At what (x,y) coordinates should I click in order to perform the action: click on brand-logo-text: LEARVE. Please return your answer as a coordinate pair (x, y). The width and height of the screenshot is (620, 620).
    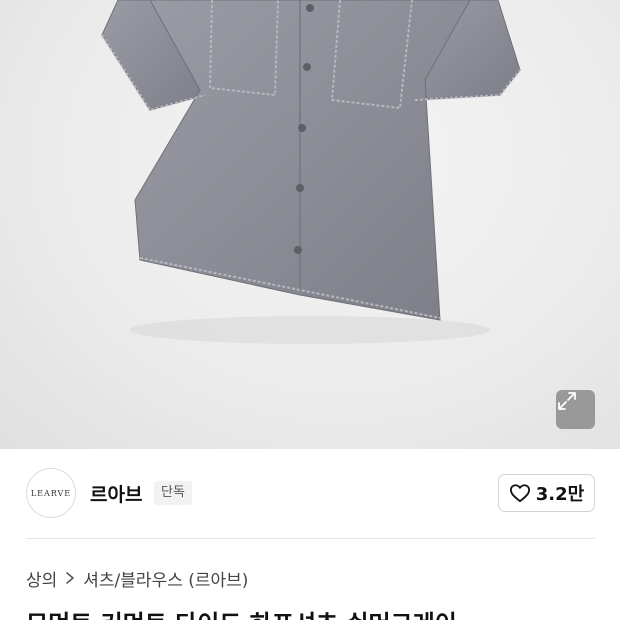
    Looking at the image, I should click on (51, 493).